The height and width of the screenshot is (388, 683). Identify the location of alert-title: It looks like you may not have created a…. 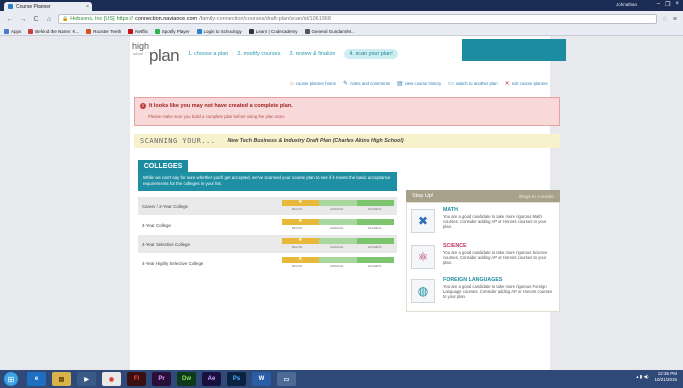
(221, 106).